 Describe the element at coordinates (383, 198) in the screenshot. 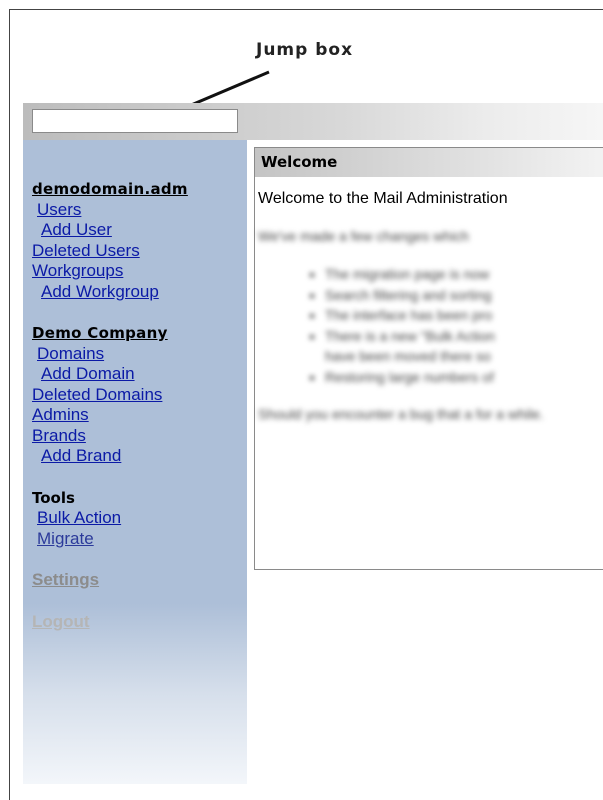

I see `welcome-intro-text: Welcome to the Mail Administration` at that location.